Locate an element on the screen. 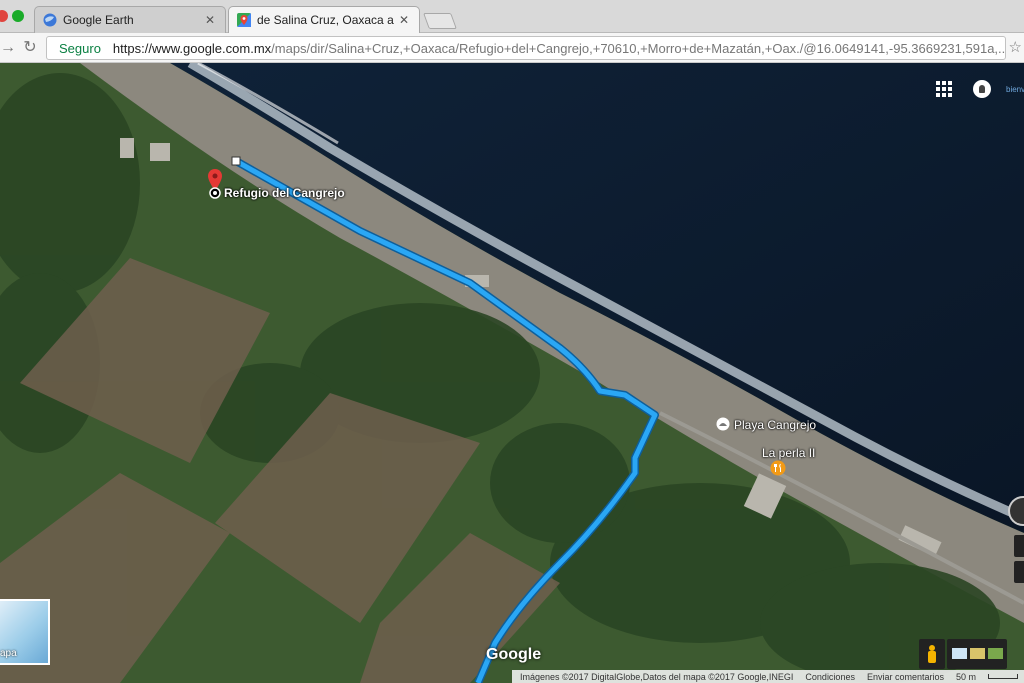  tab-google-earth: Google Earth ✕ is located at coordinates (130, 19).